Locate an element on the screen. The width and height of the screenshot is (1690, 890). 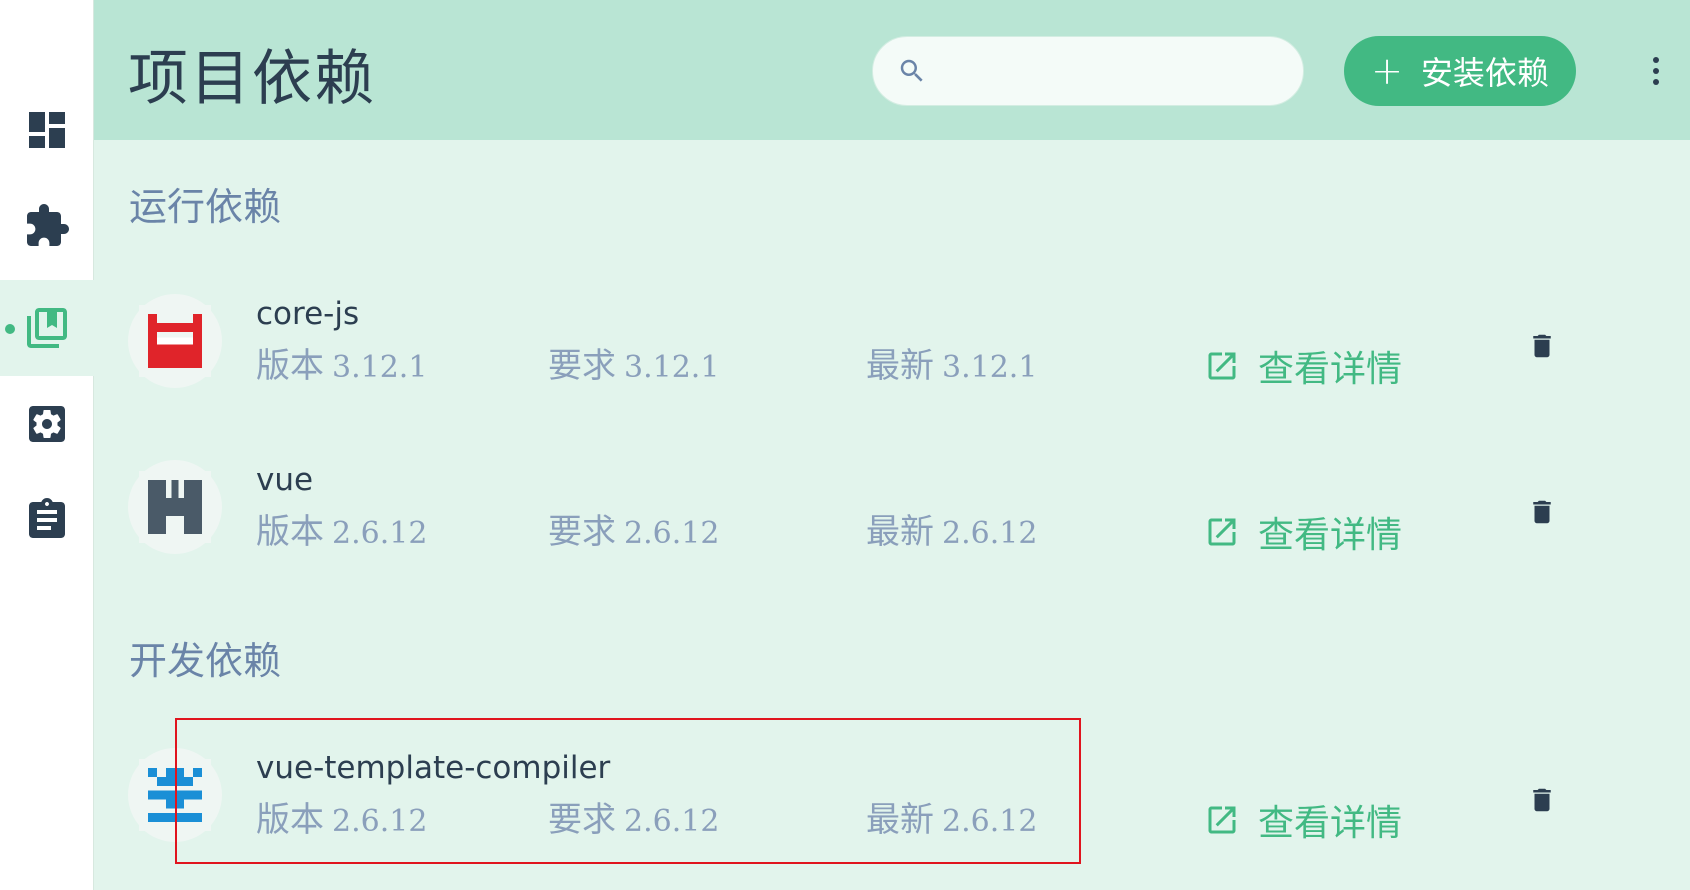
more-options-button is located at coordinates (1656, 71).